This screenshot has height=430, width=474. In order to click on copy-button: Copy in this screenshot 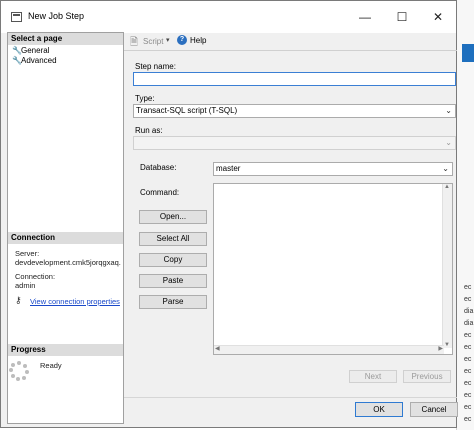, I will do `click(173, 260)`.